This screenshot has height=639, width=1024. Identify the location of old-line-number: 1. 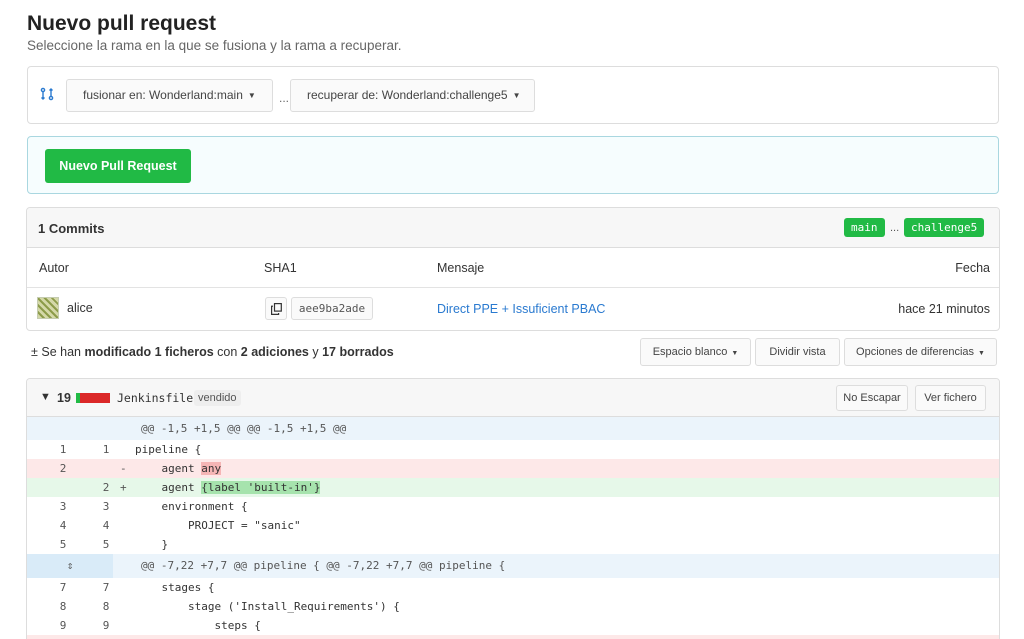
(63, 449).